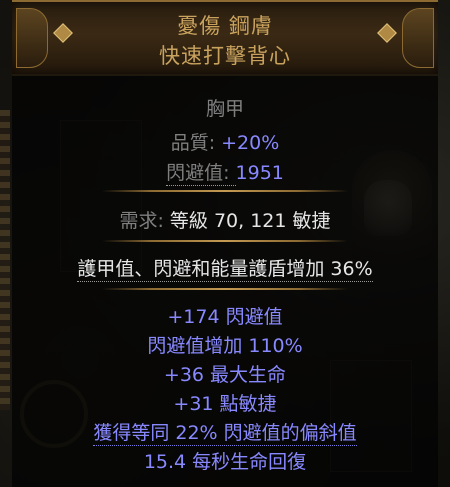 The image size is (450, 487). I want to click on enchant-mod: 護甲值、閃避和能量護盾增加 36%, so click(225, 270).